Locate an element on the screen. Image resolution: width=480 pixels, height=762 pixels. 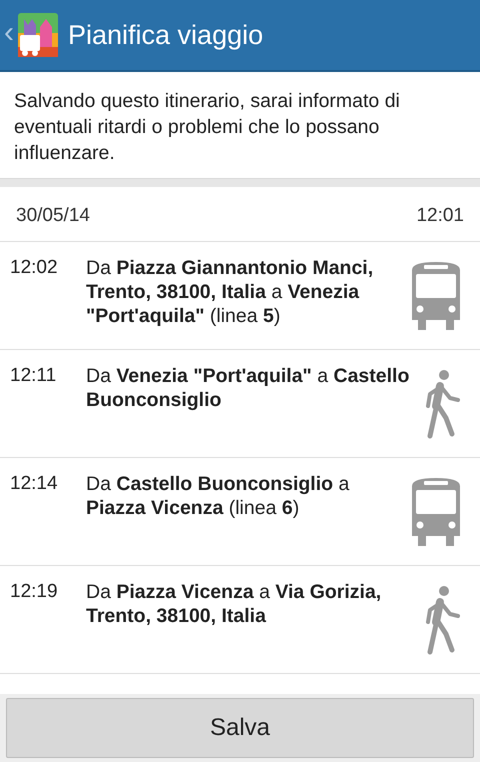
trip-date: 30/05/14 is located at coordinates (53, 216).